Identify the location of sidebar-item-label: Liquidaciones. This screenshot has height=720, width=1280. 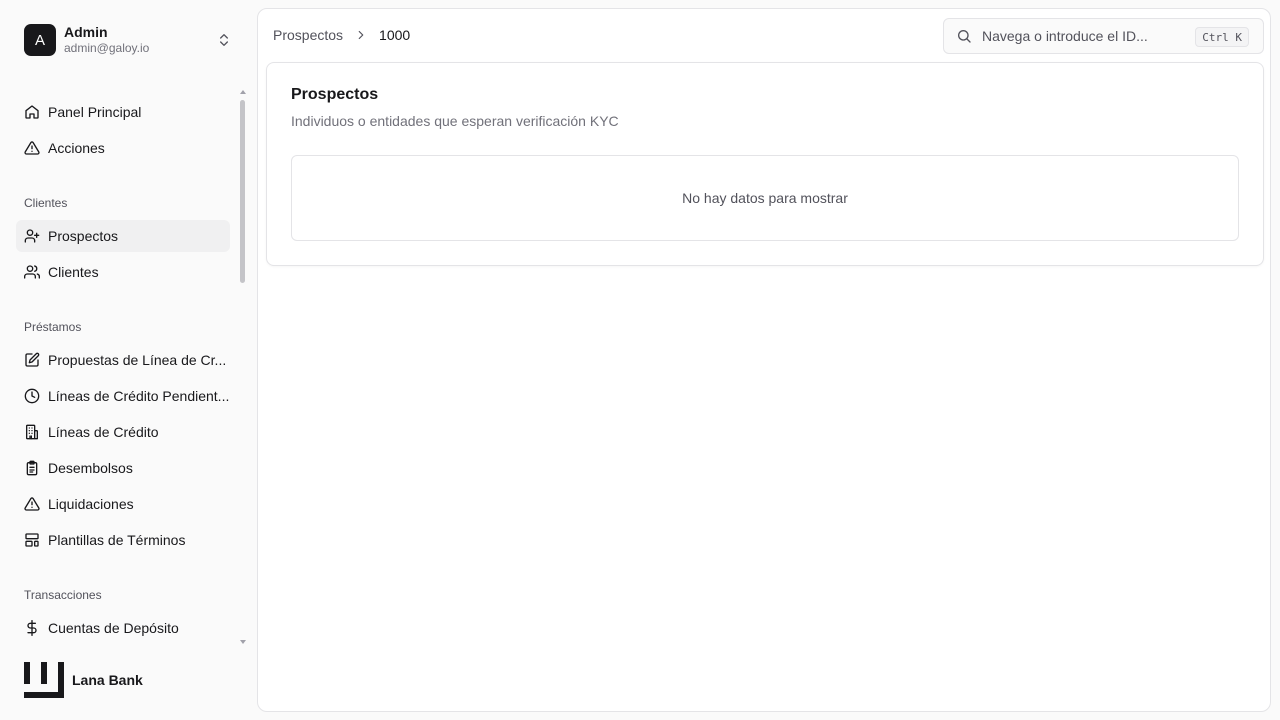
(91, 504).